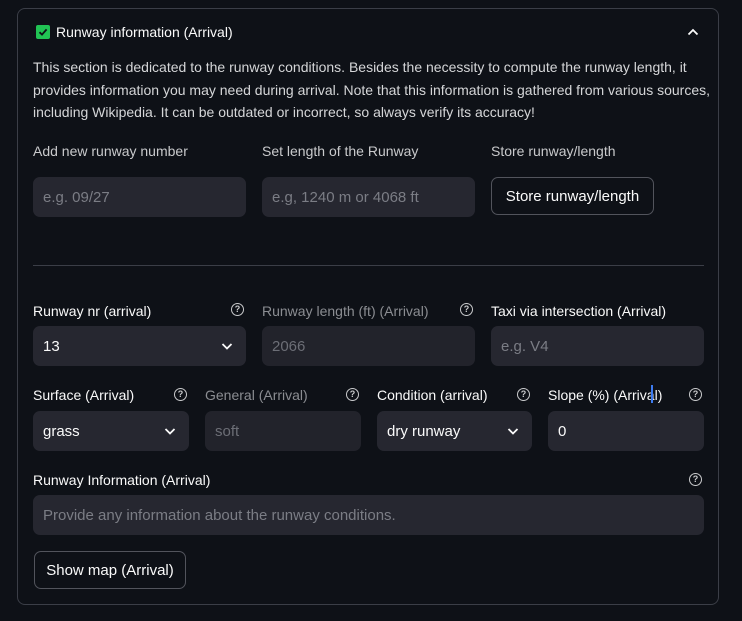 Image resolution: width=742 pixels, height=621 pixels. What do you see at coordinates (61, 431) in the screenshot?
I see `surface-value: grass` at bounding box center [61, 431].